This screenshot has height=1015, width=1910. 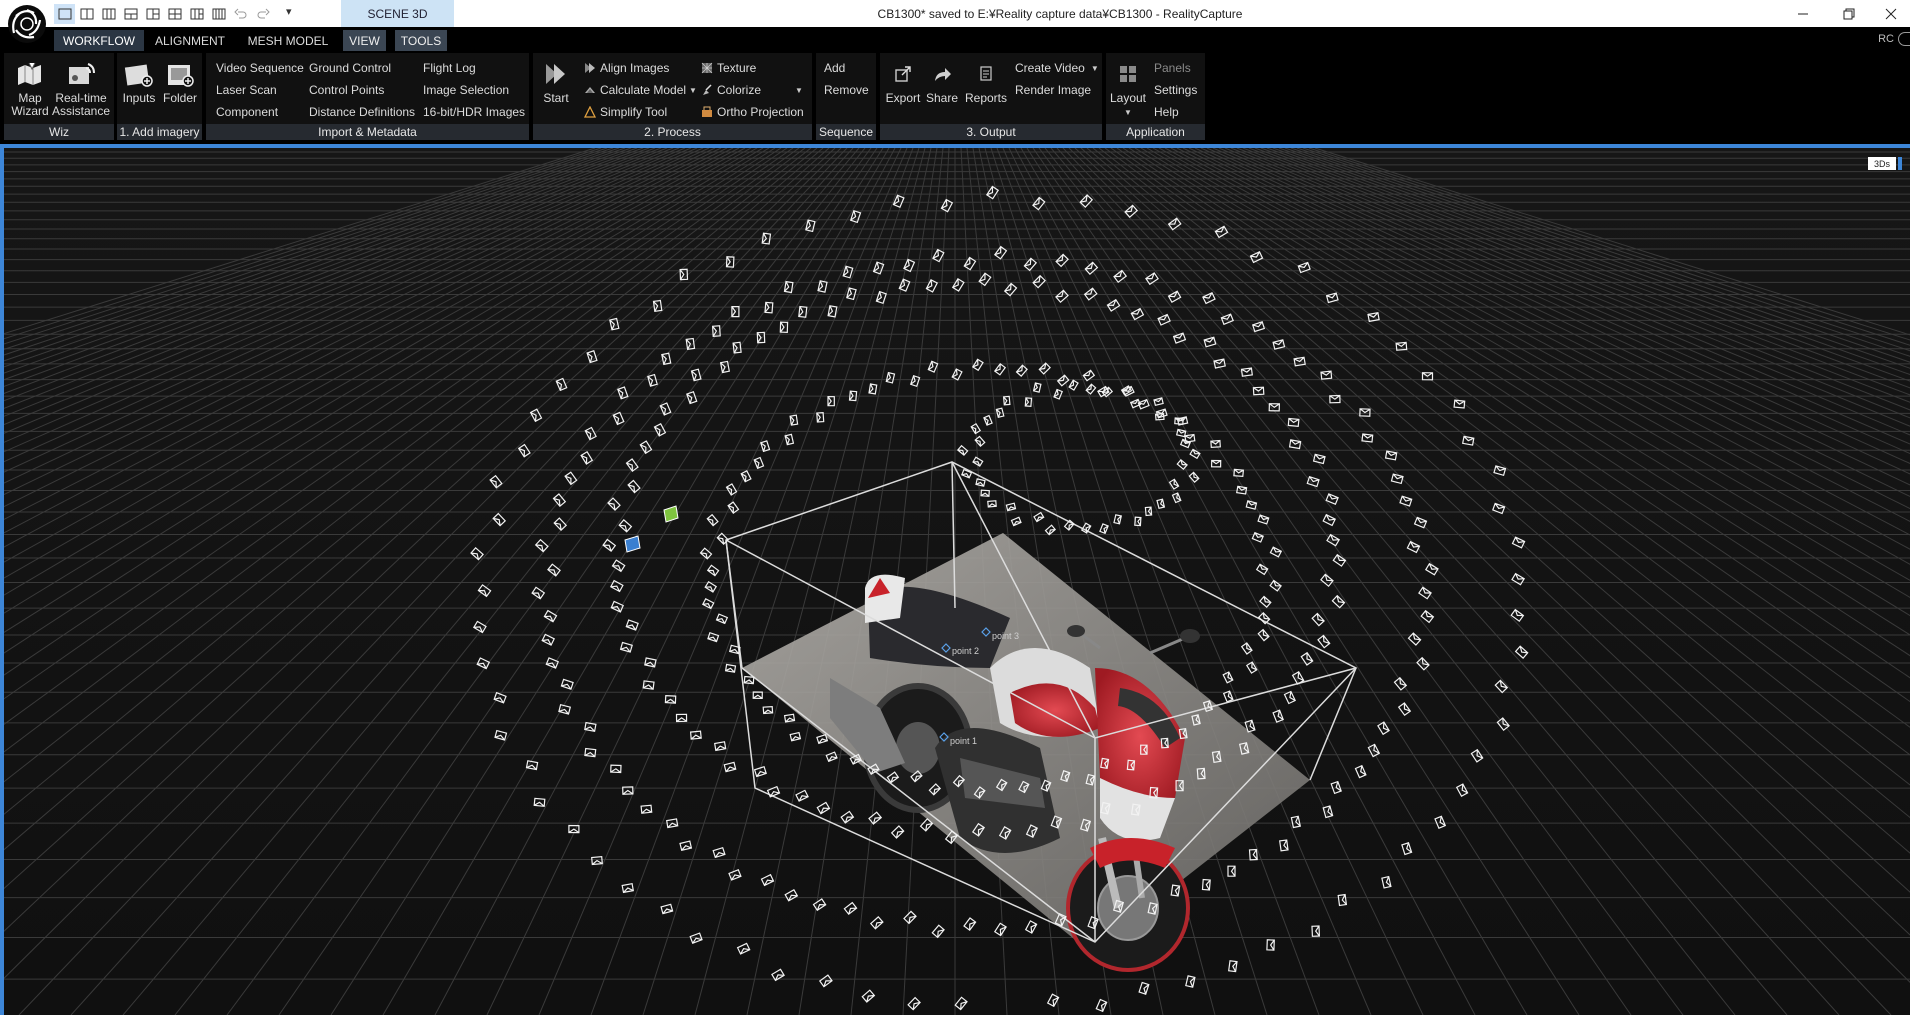 What do you see at coordinates (139, 82) in the screenshot?
I see `inputs-button: Inputs` at bounding box center [139, 82].